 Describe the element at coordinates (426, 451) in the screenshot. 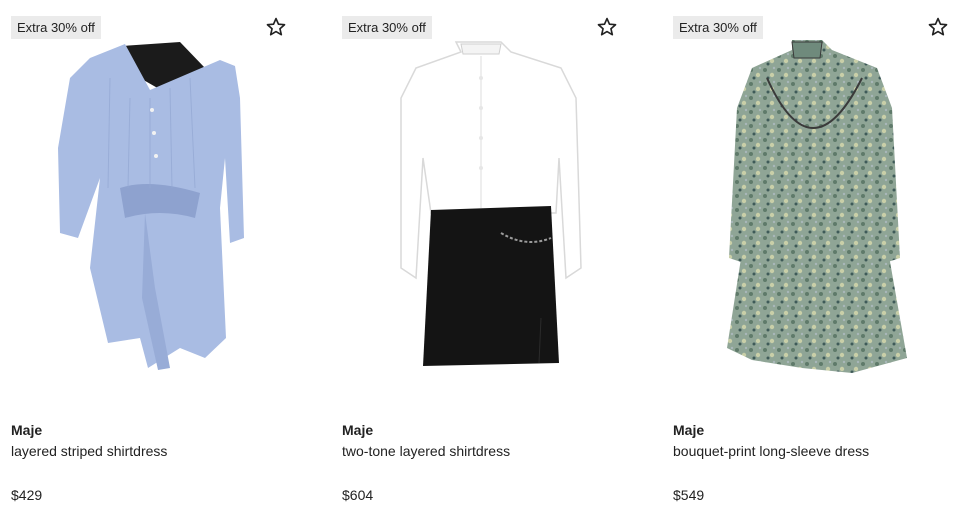

I see `product-title: two-tone layered shirtdress` at that location.